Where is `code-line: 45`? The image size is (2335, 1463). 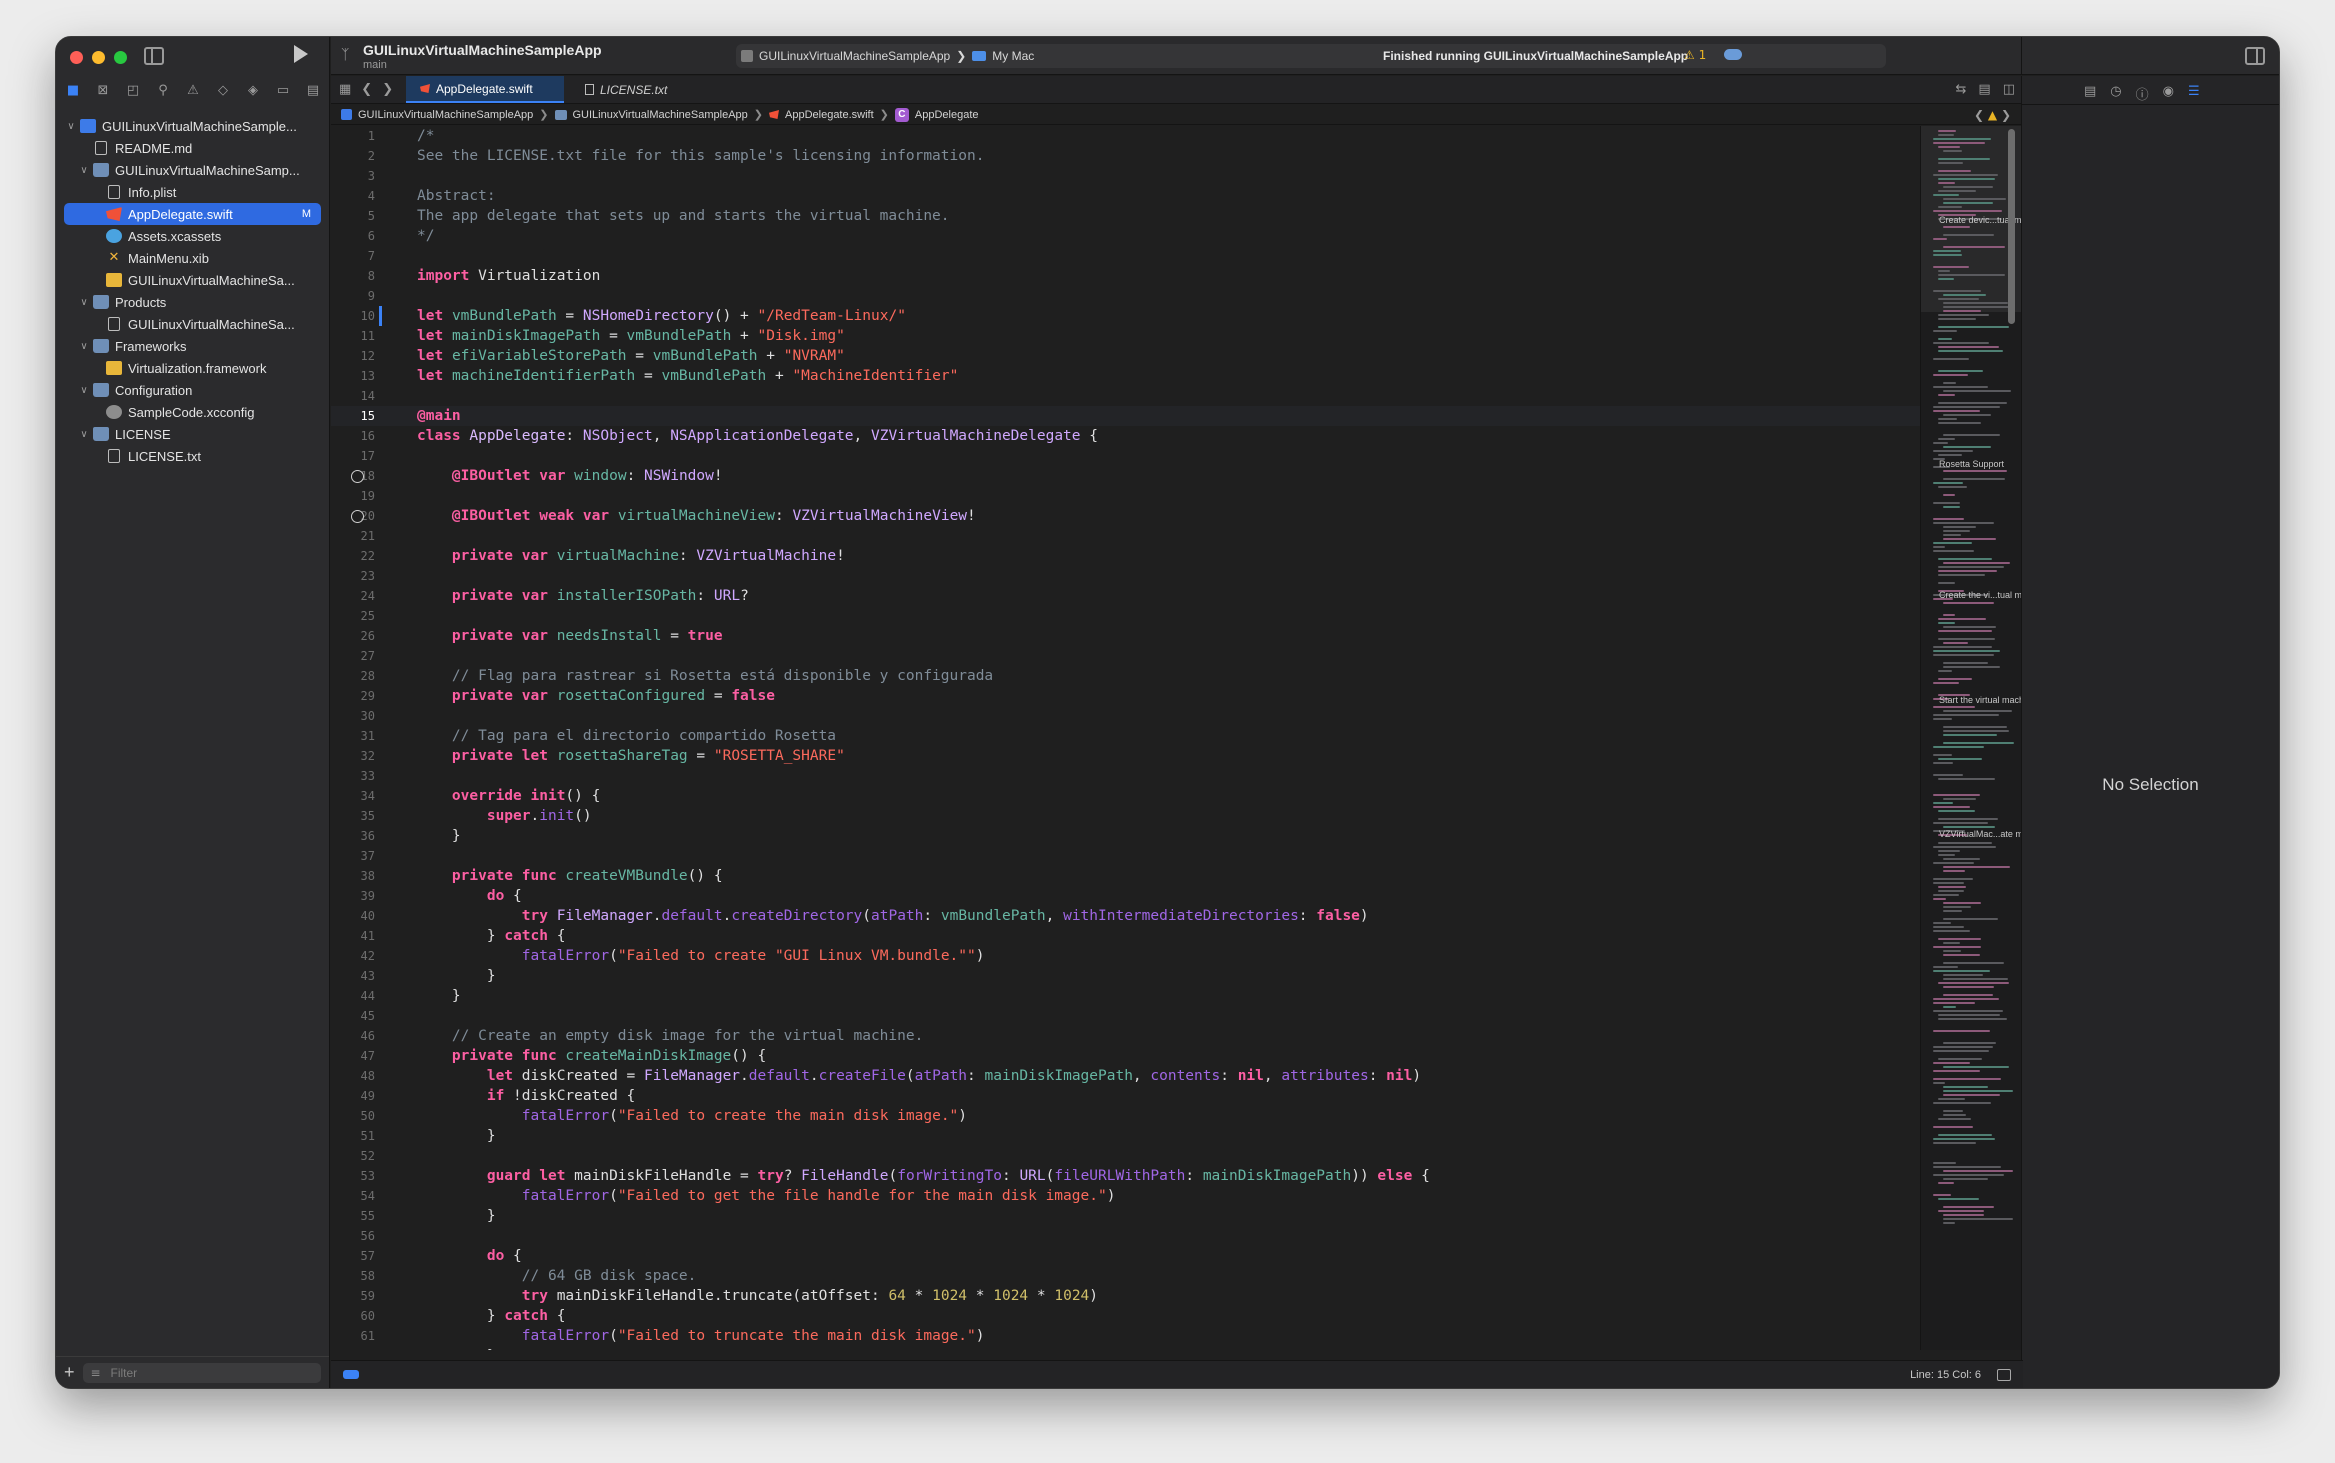 code-line: 45 is located at coordinates (1125, 1016).